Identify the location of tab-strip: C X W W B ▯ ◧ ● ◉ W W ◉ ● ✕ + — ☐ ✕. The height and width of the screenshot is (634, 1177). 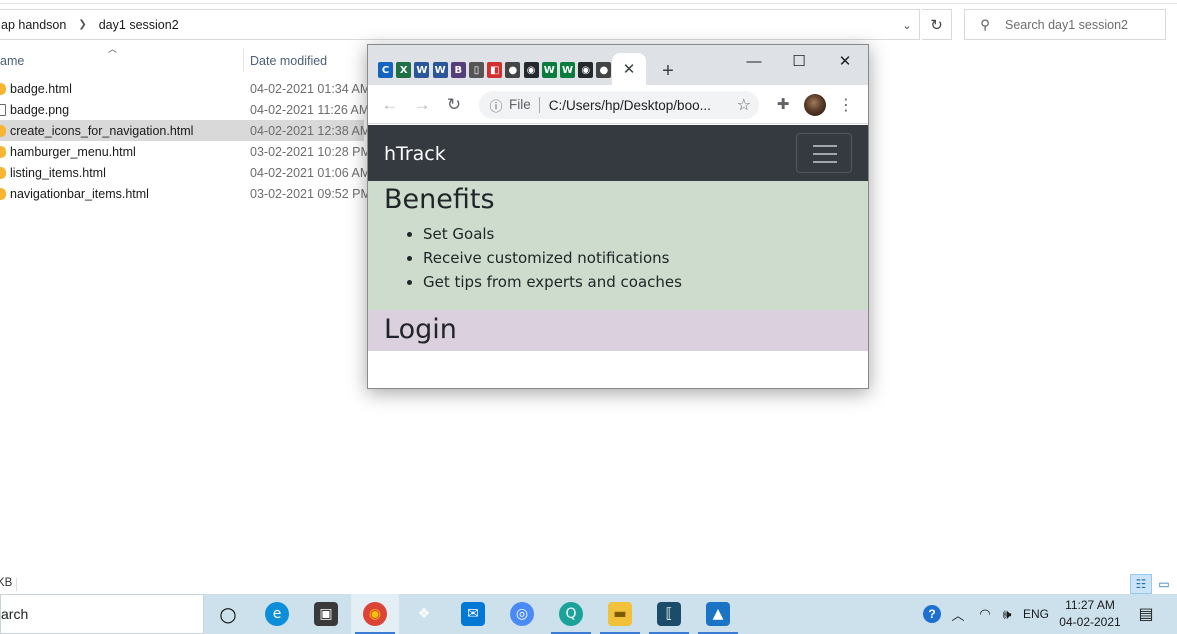
(618, 65).